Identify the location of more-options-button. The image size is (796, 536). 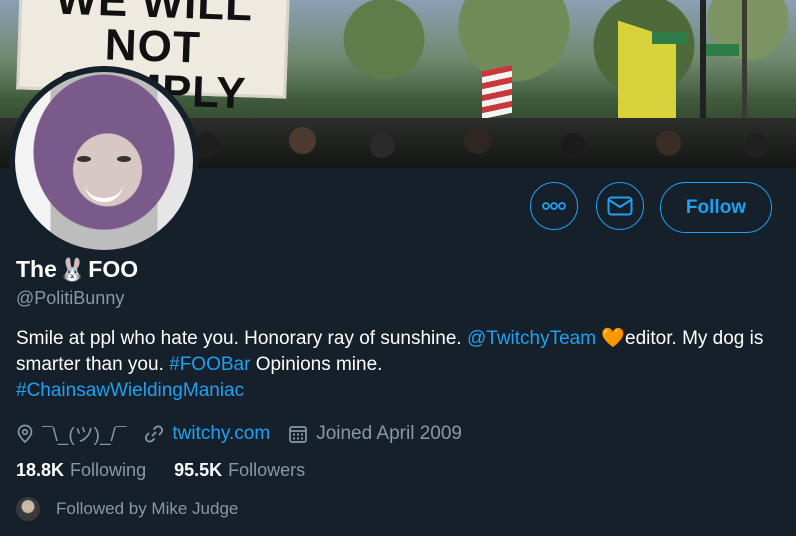
(554, 206).